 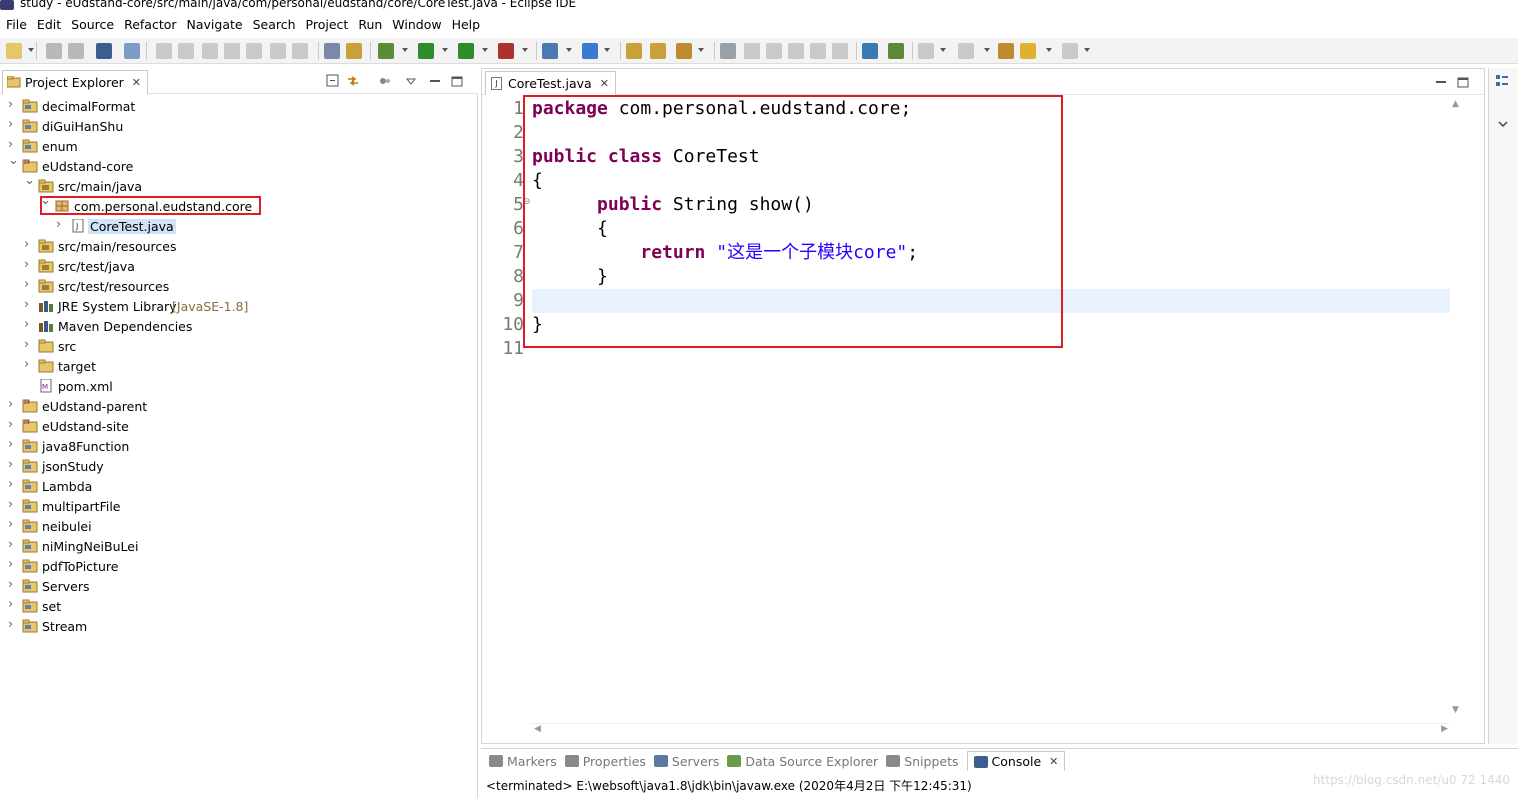 I want to click on tree-item-src-test-resources: › src/test/resources, so click(x=239, y=286).